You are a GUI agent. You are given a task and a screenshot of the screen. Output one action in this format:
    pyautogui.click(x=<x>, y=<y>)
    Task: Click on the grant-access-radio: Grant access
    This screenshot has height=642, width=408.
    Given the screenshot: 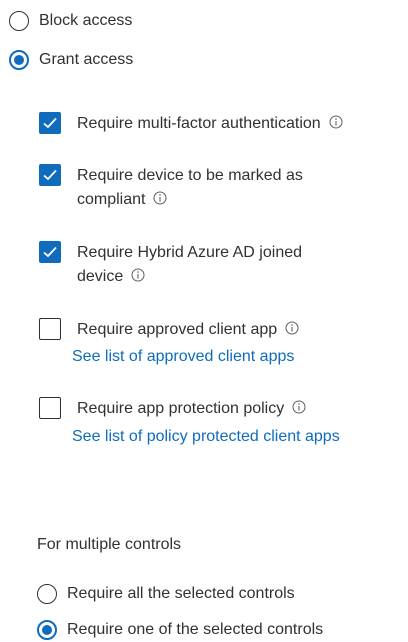 What is the action you would take?
    pyautogui.click(x=71, y=60)
    